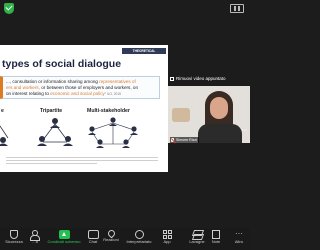  What do you see at coordinates (125, 9) in the screenshot?
I see `top-bar` at bounding box center [125, 9].